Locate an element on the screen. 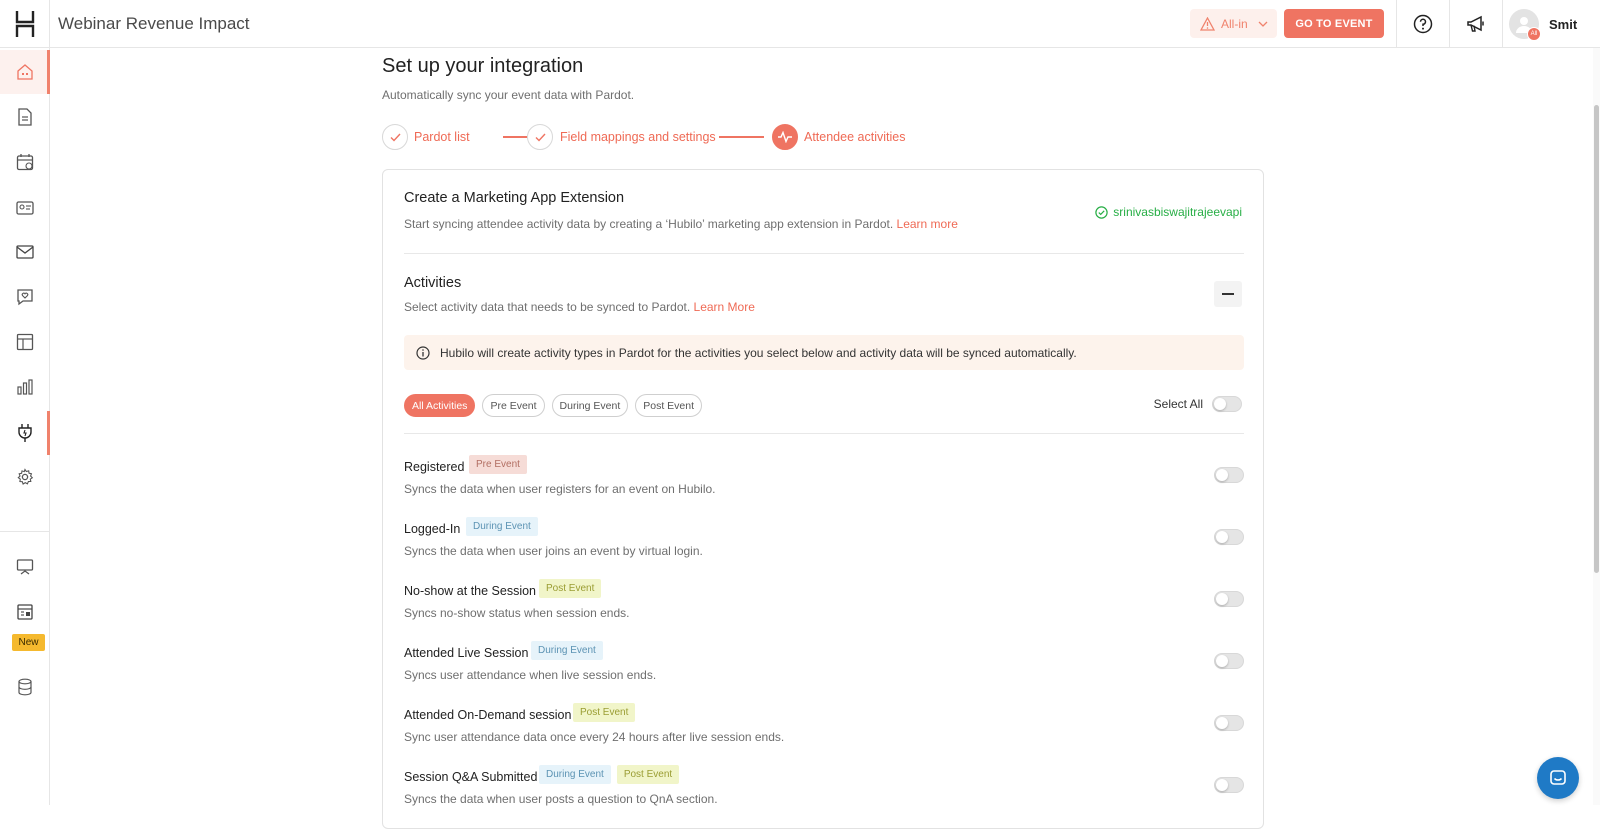 This screenshot has width=1600, height=829. sidebar-item-engagement is located at coordinates (25, 297).